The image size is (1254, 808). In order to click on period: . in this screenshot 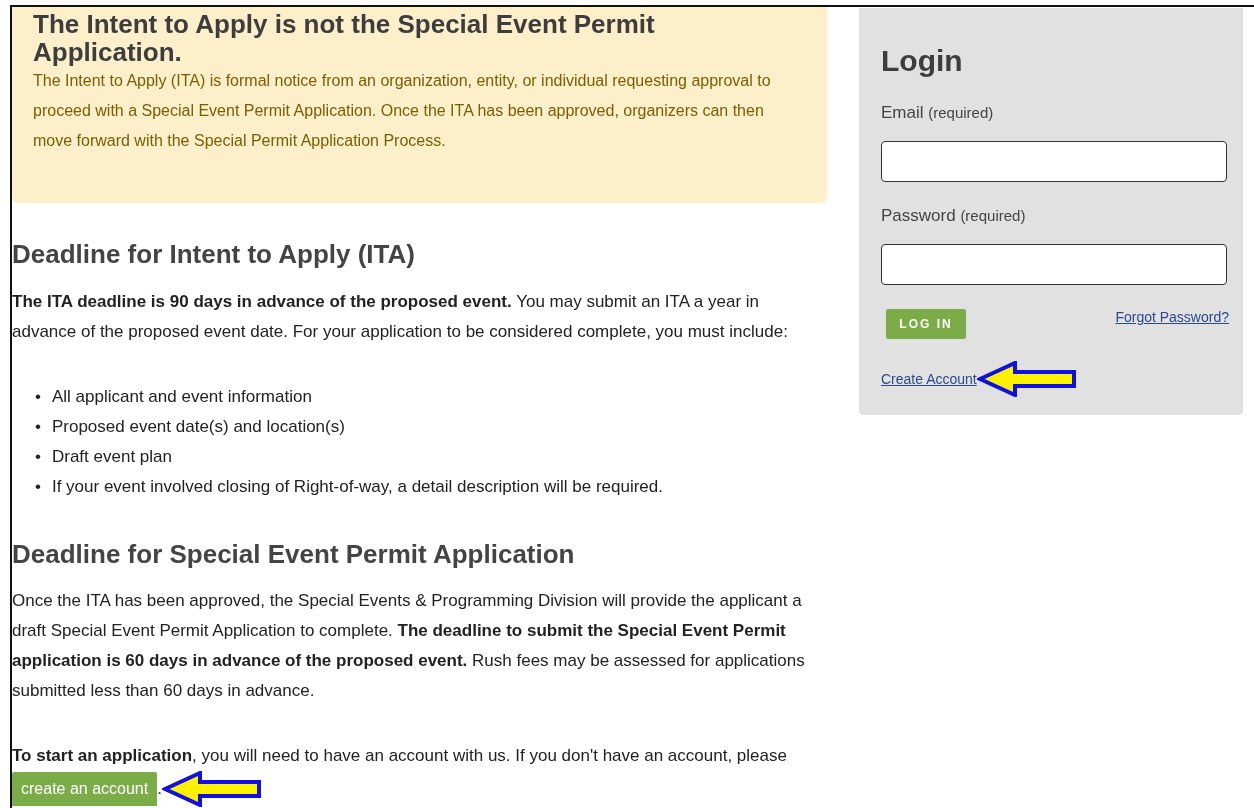, I will do `click(159, 789)`.